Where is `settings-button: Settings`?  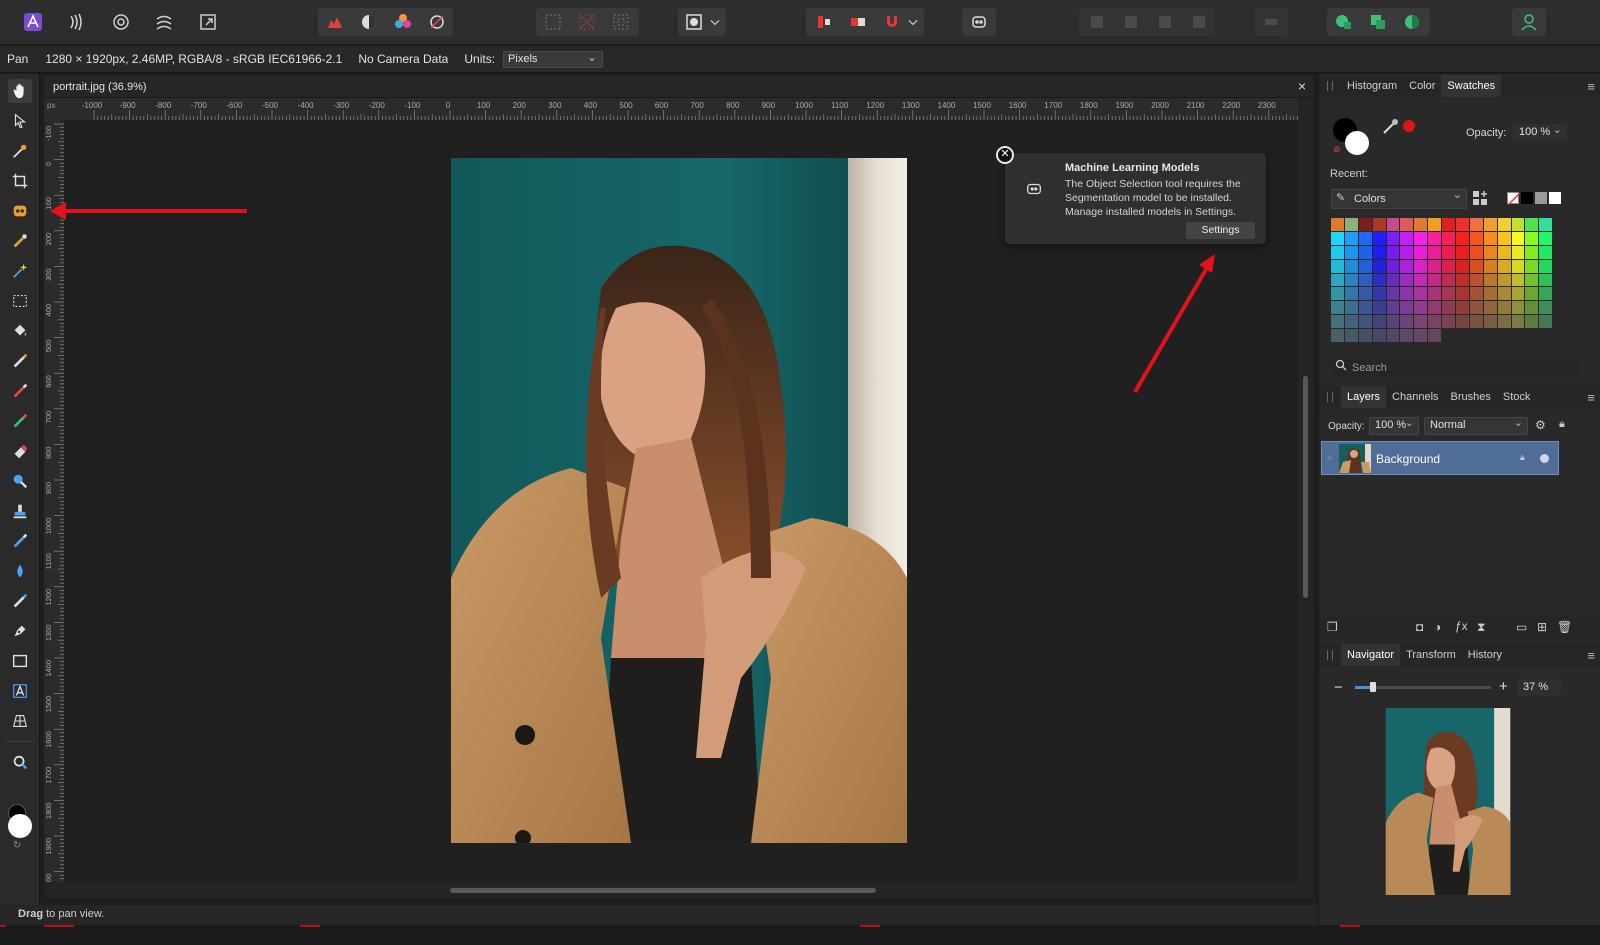 settings-button: Settings is located at coordinates (1220, 230).